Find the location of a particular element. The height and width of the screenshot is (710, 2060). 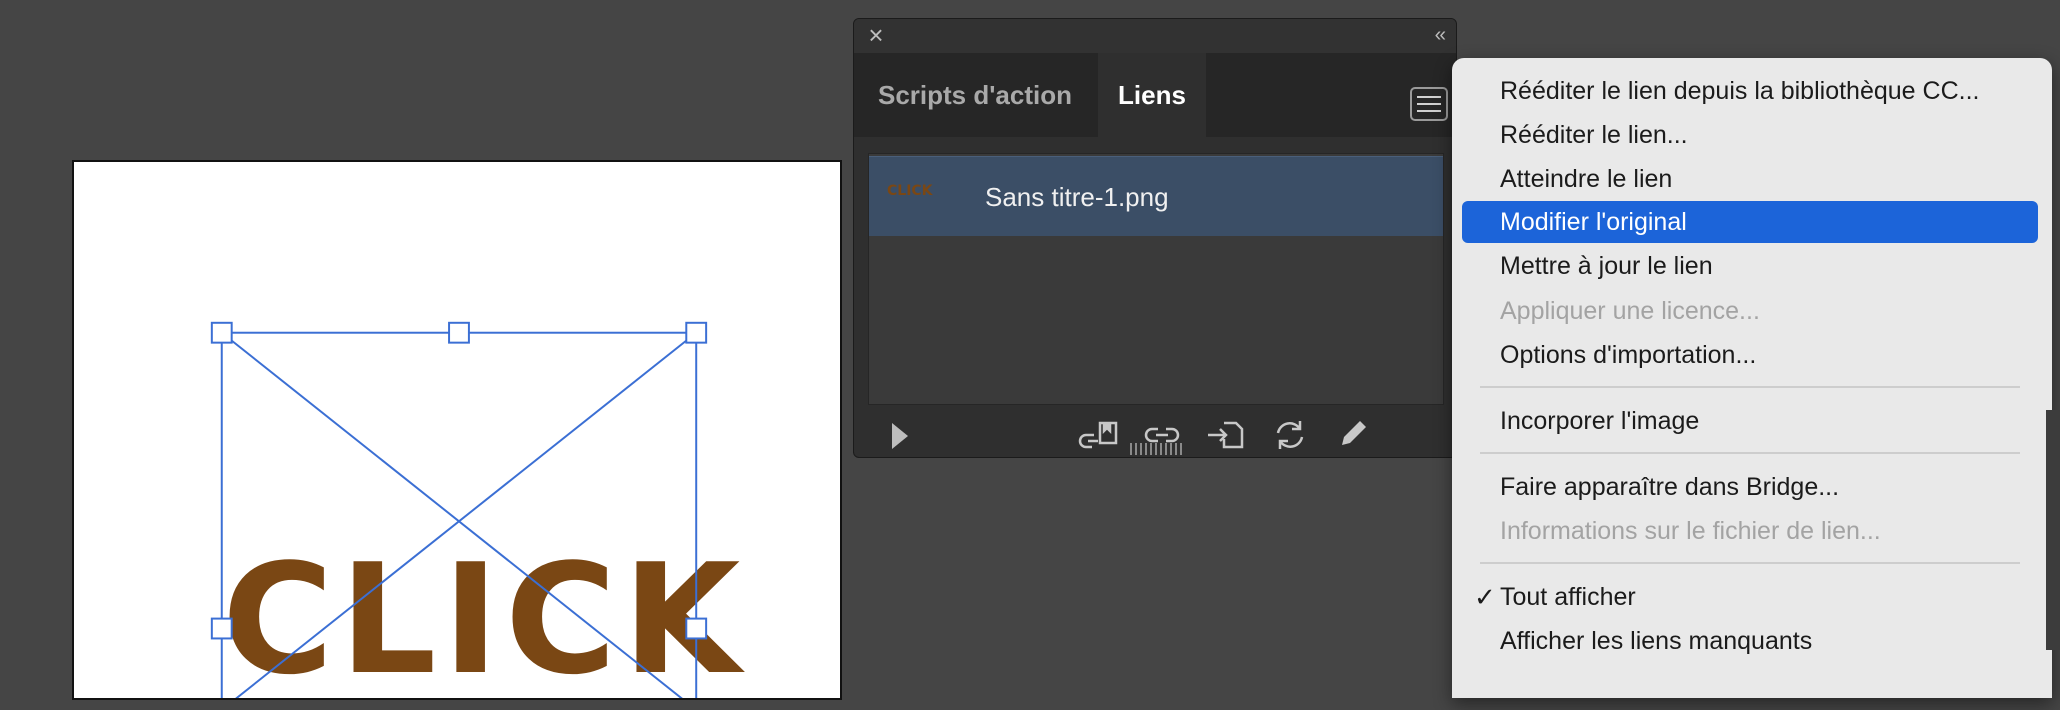

menu-item-label: Tout afficher is located at coordinates (1568, 597).